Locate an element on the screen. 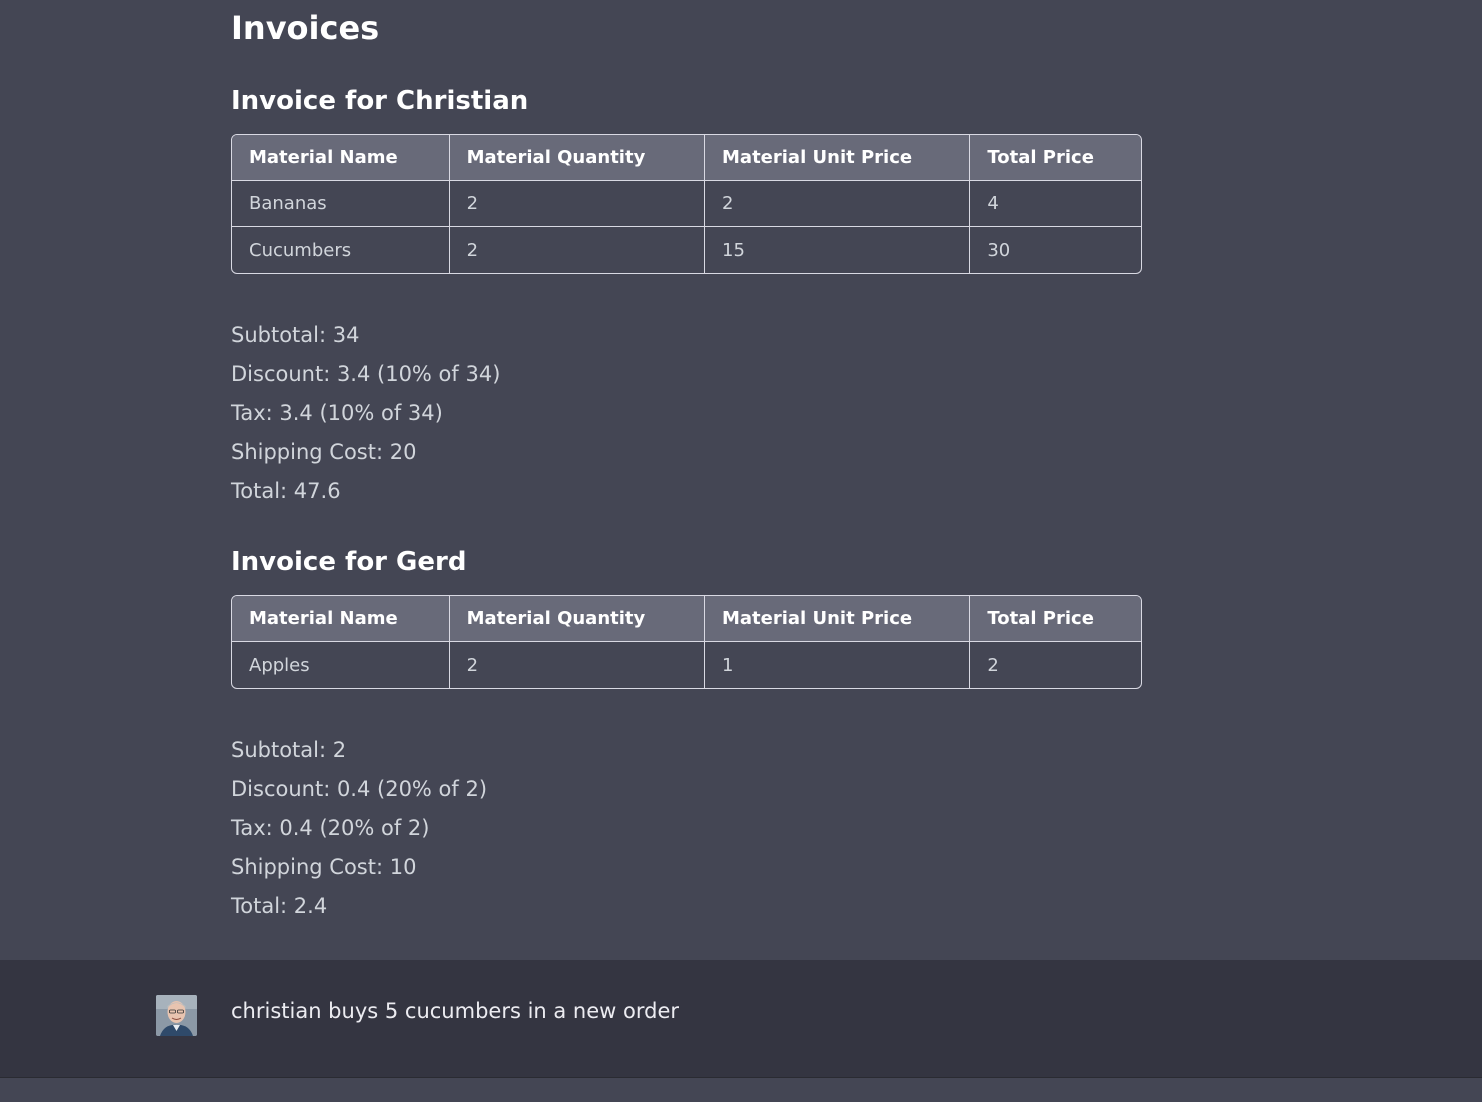 The height and width of the screenshot is (1102, 1482). shipping-line: Shipping Cost: 10 is located at coordinates (324, 867).